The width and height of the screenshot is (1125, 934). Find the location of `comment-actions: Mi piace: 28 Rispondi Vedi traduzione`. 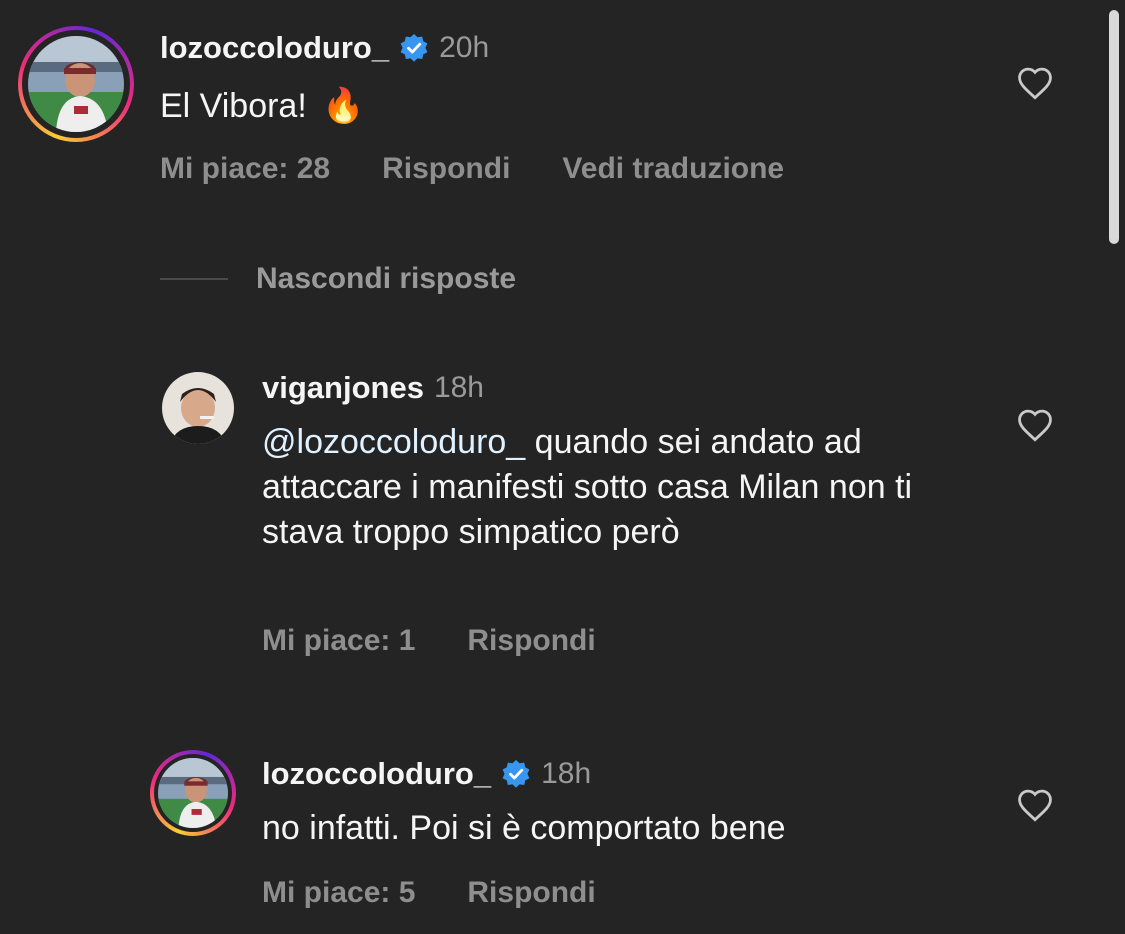

comment-actions: Mi piace: 28 Rispondi Vedi traduzione is located at coordinates (498, 169).